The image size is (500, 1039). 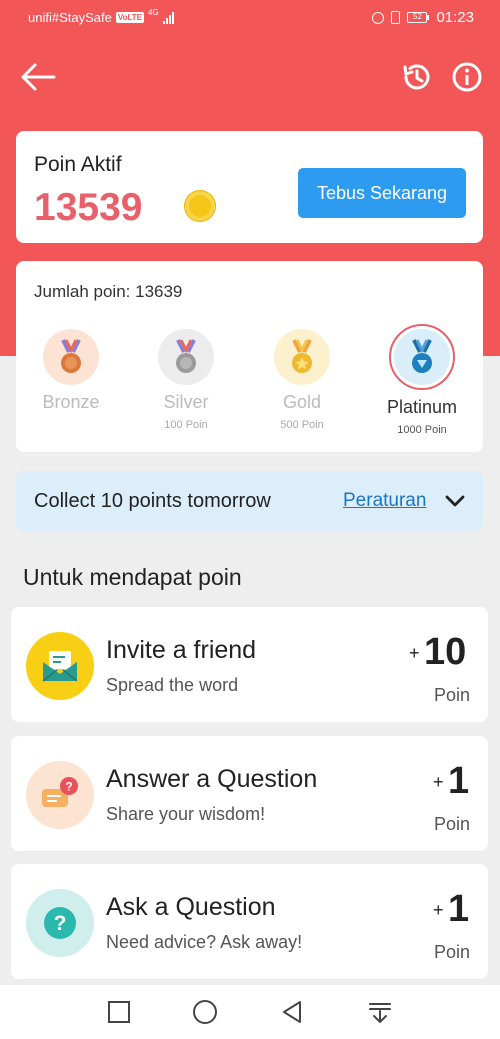 I want to click on redeem-now-button: Tebus Sekarang, so click(x=382, y=193).